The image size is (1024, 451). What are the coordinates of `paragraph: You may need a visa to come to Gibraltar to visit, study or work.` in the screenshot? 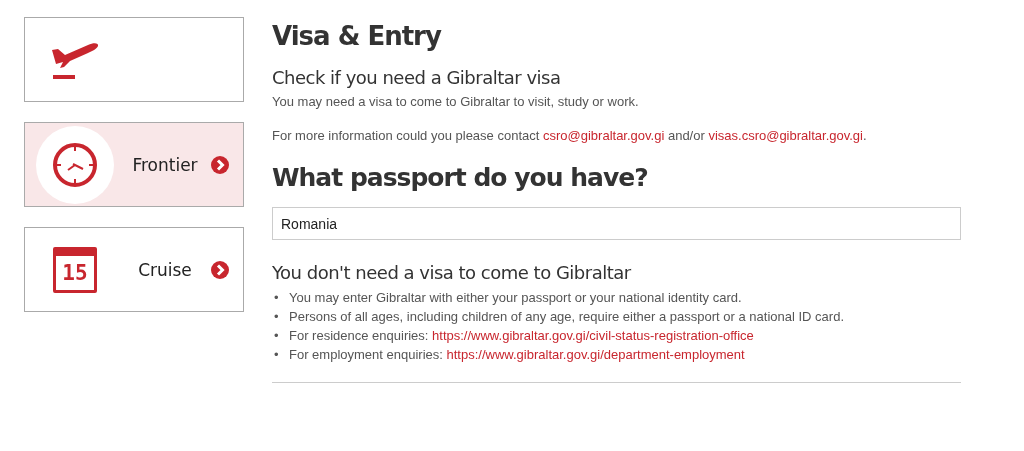 It's located at (456, 102).